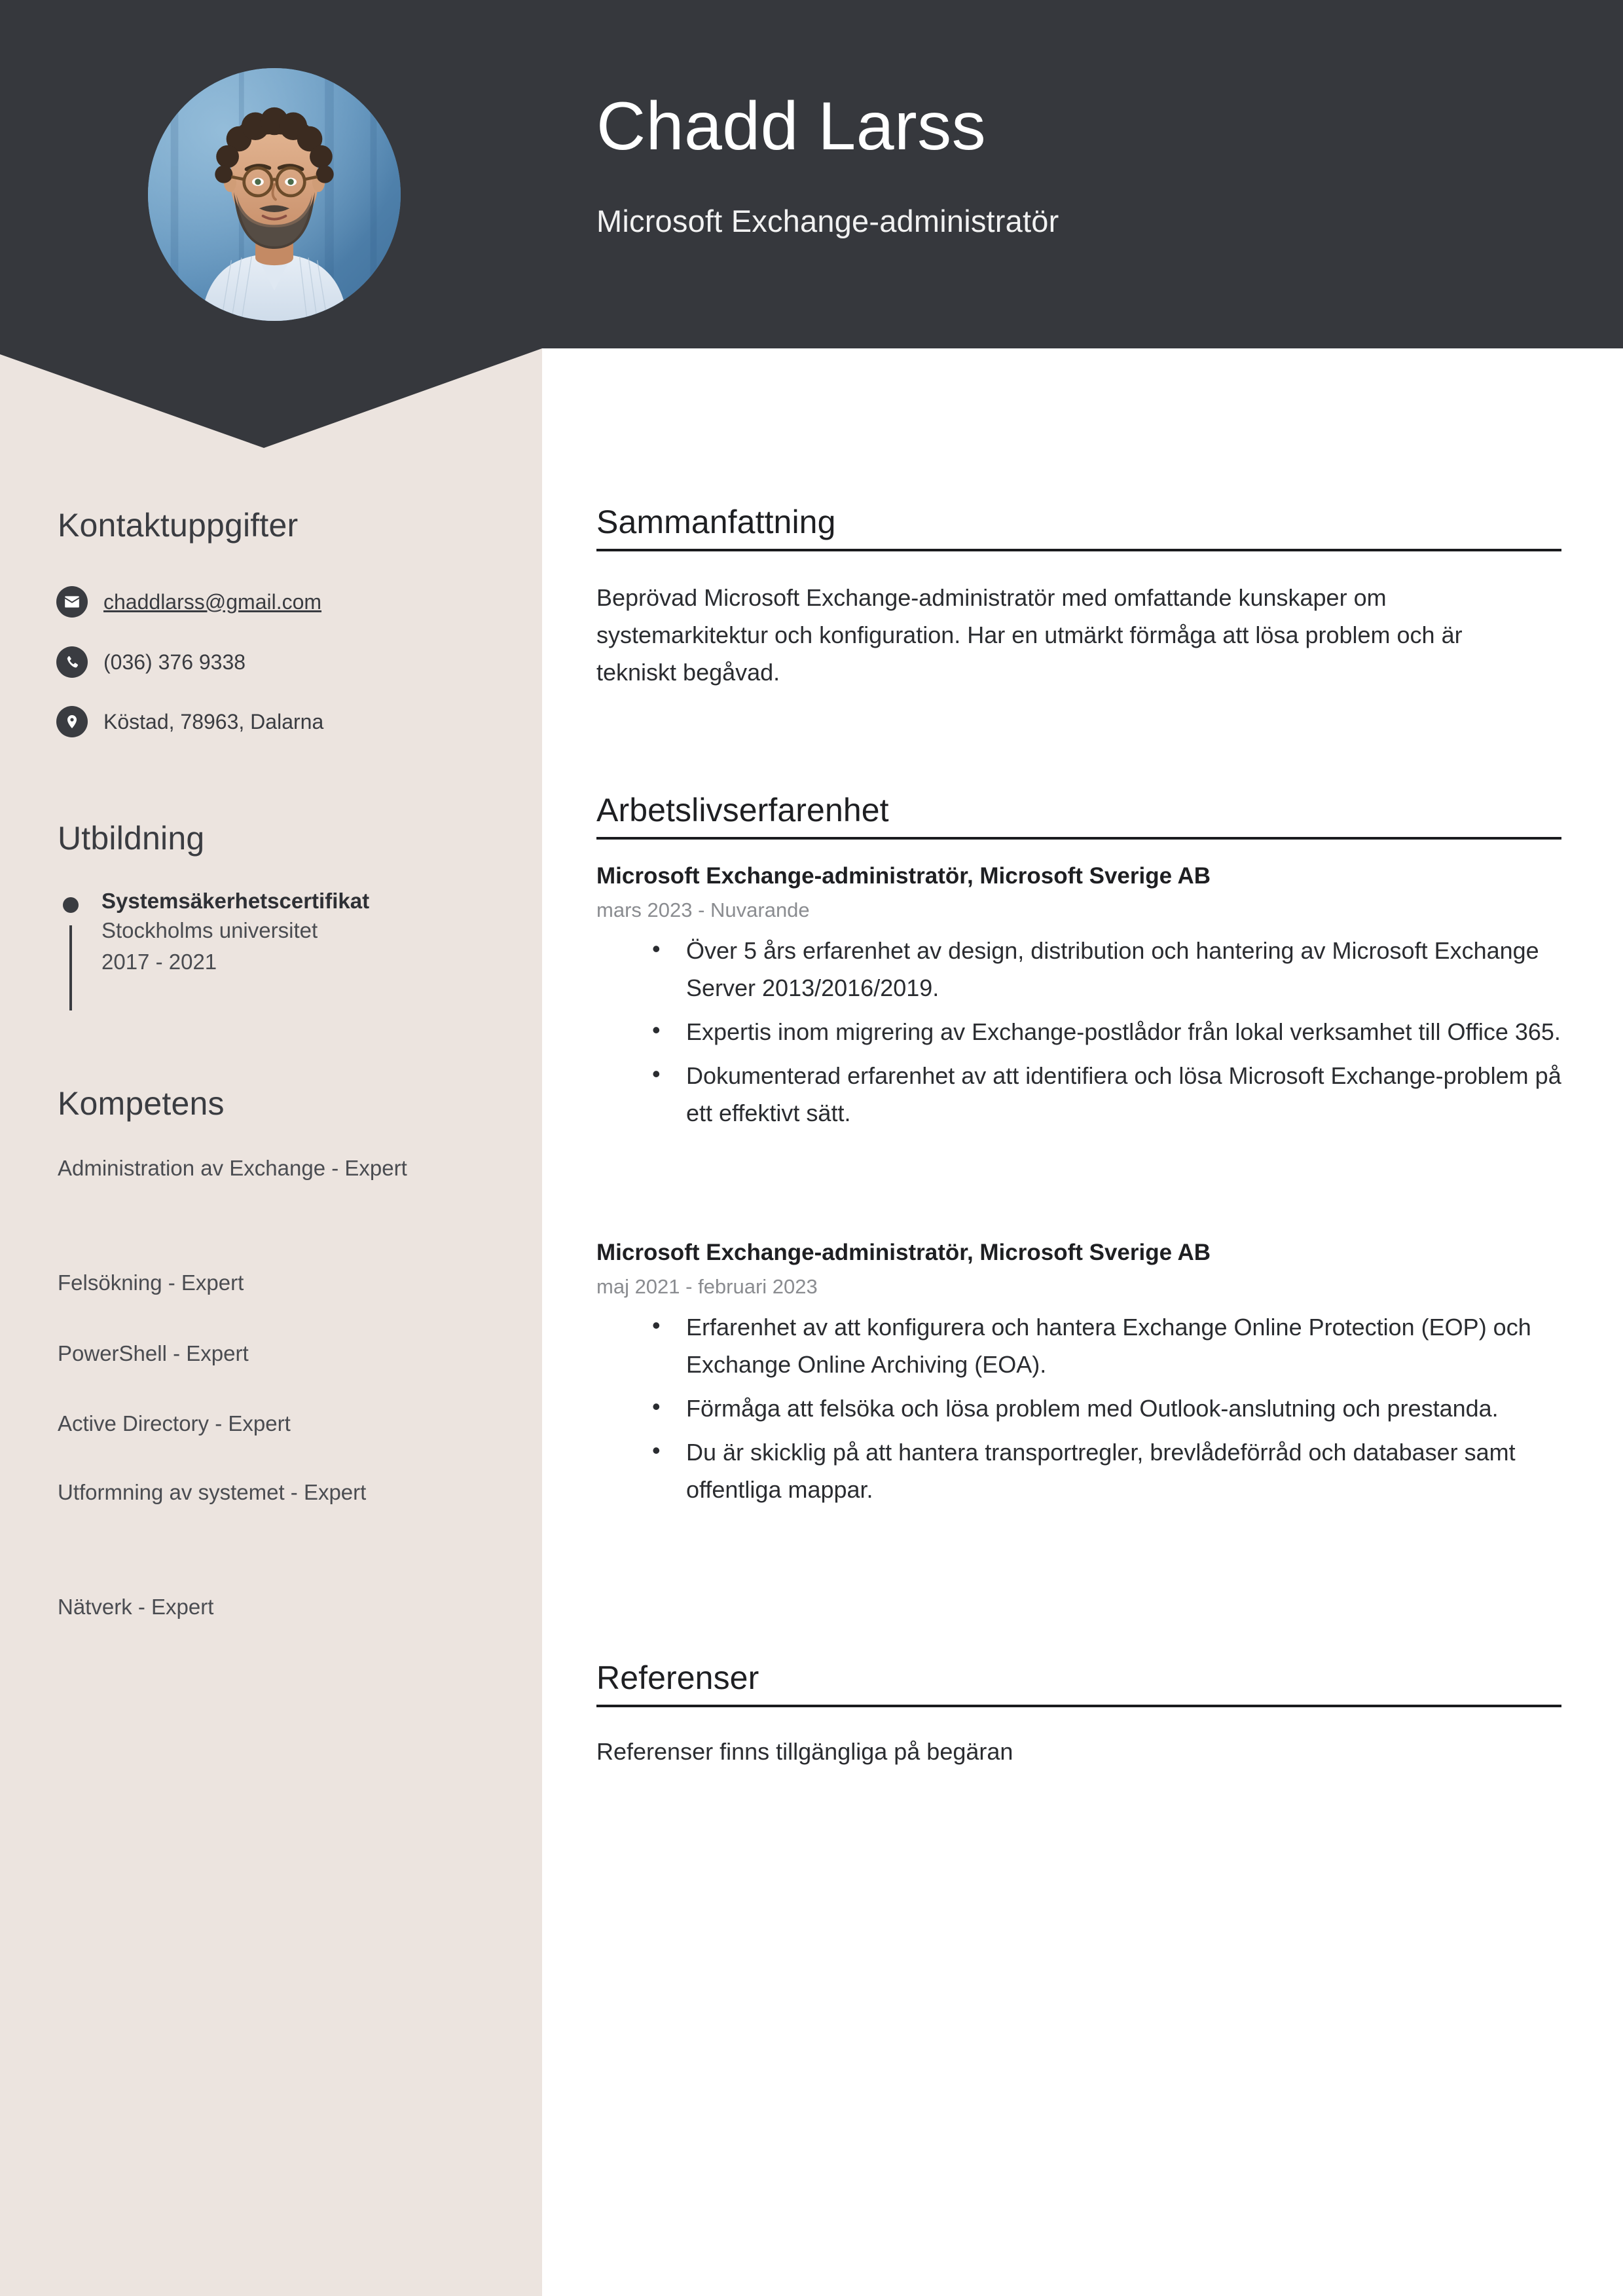 The image size is (1623, 2296). Describe the element at coordinates (136, 1607) in the screenshot. I see `skill-item: Nätverk - Expert` at that location.